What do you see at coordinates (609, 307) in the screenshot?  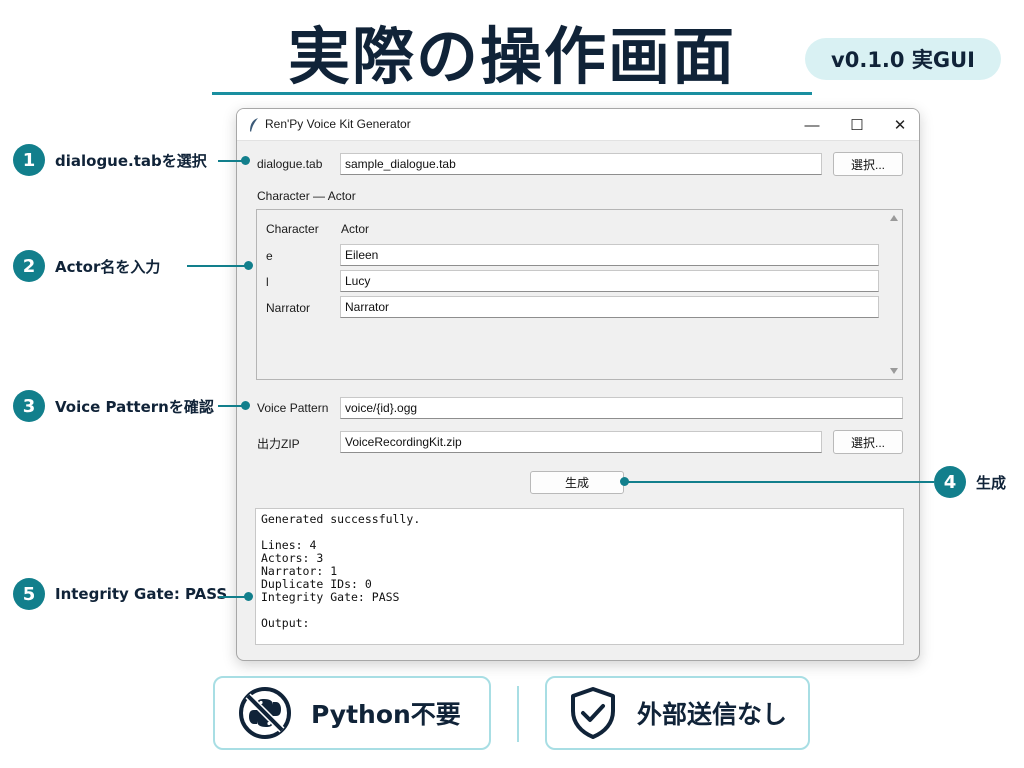 I see `actor-input: Narrator` at bounding box center [609, 307].